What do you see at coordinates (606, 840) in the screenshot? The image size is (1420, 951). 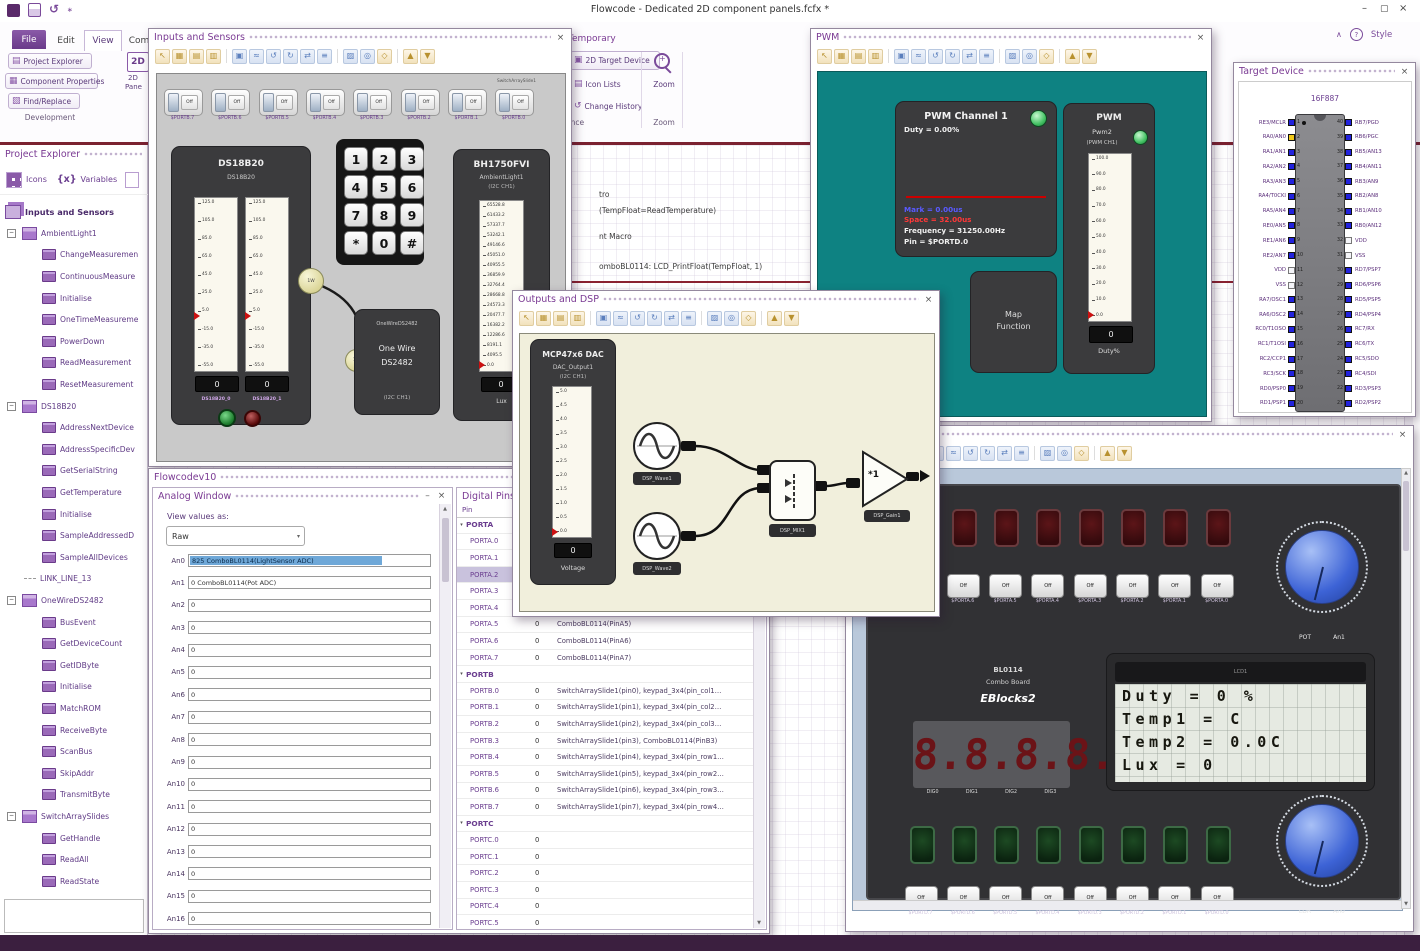 I see `digital-pin-row: PORTC.0 0` at bounding box center [606, 840].